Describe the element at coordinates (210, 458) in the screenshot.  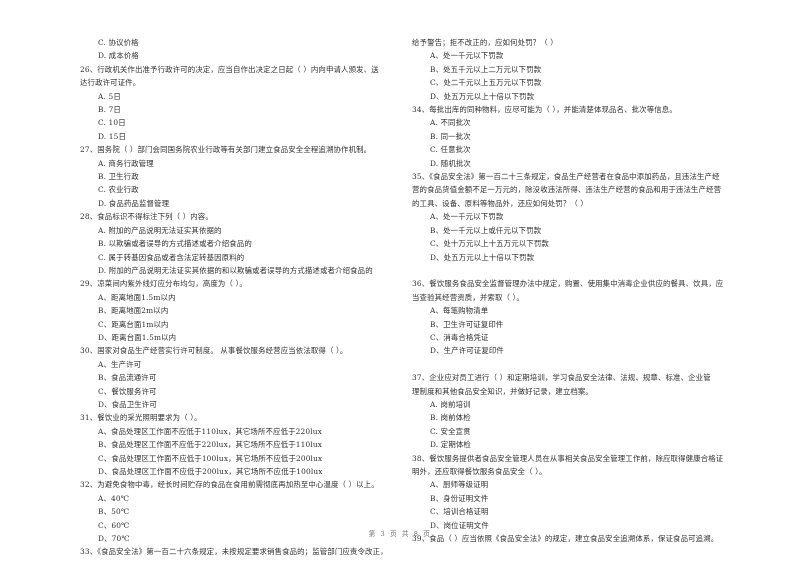
I see `option-c: C、食品处理区工作面不应低于100lux，其它场所不应低于200lux` at that location.